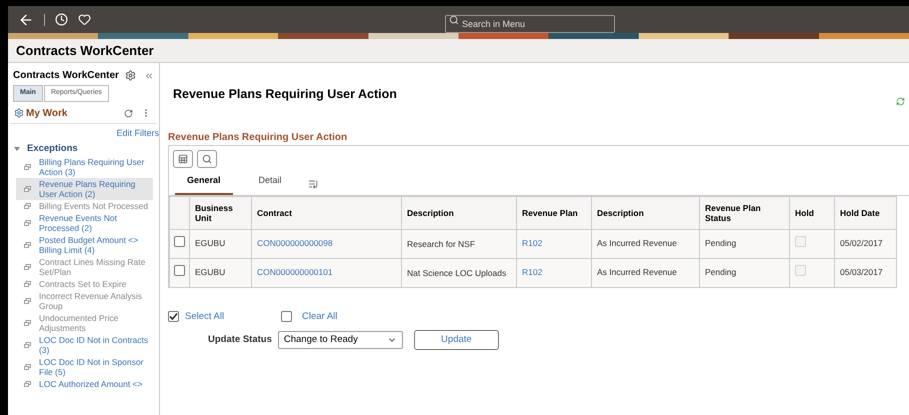 This screenshot has width=909, height=415. Describe the element at coordinates (84, 345) in the screenshot. I see `sidebar-item: LOC Doc ID Not in Contracts (3)` at that location.